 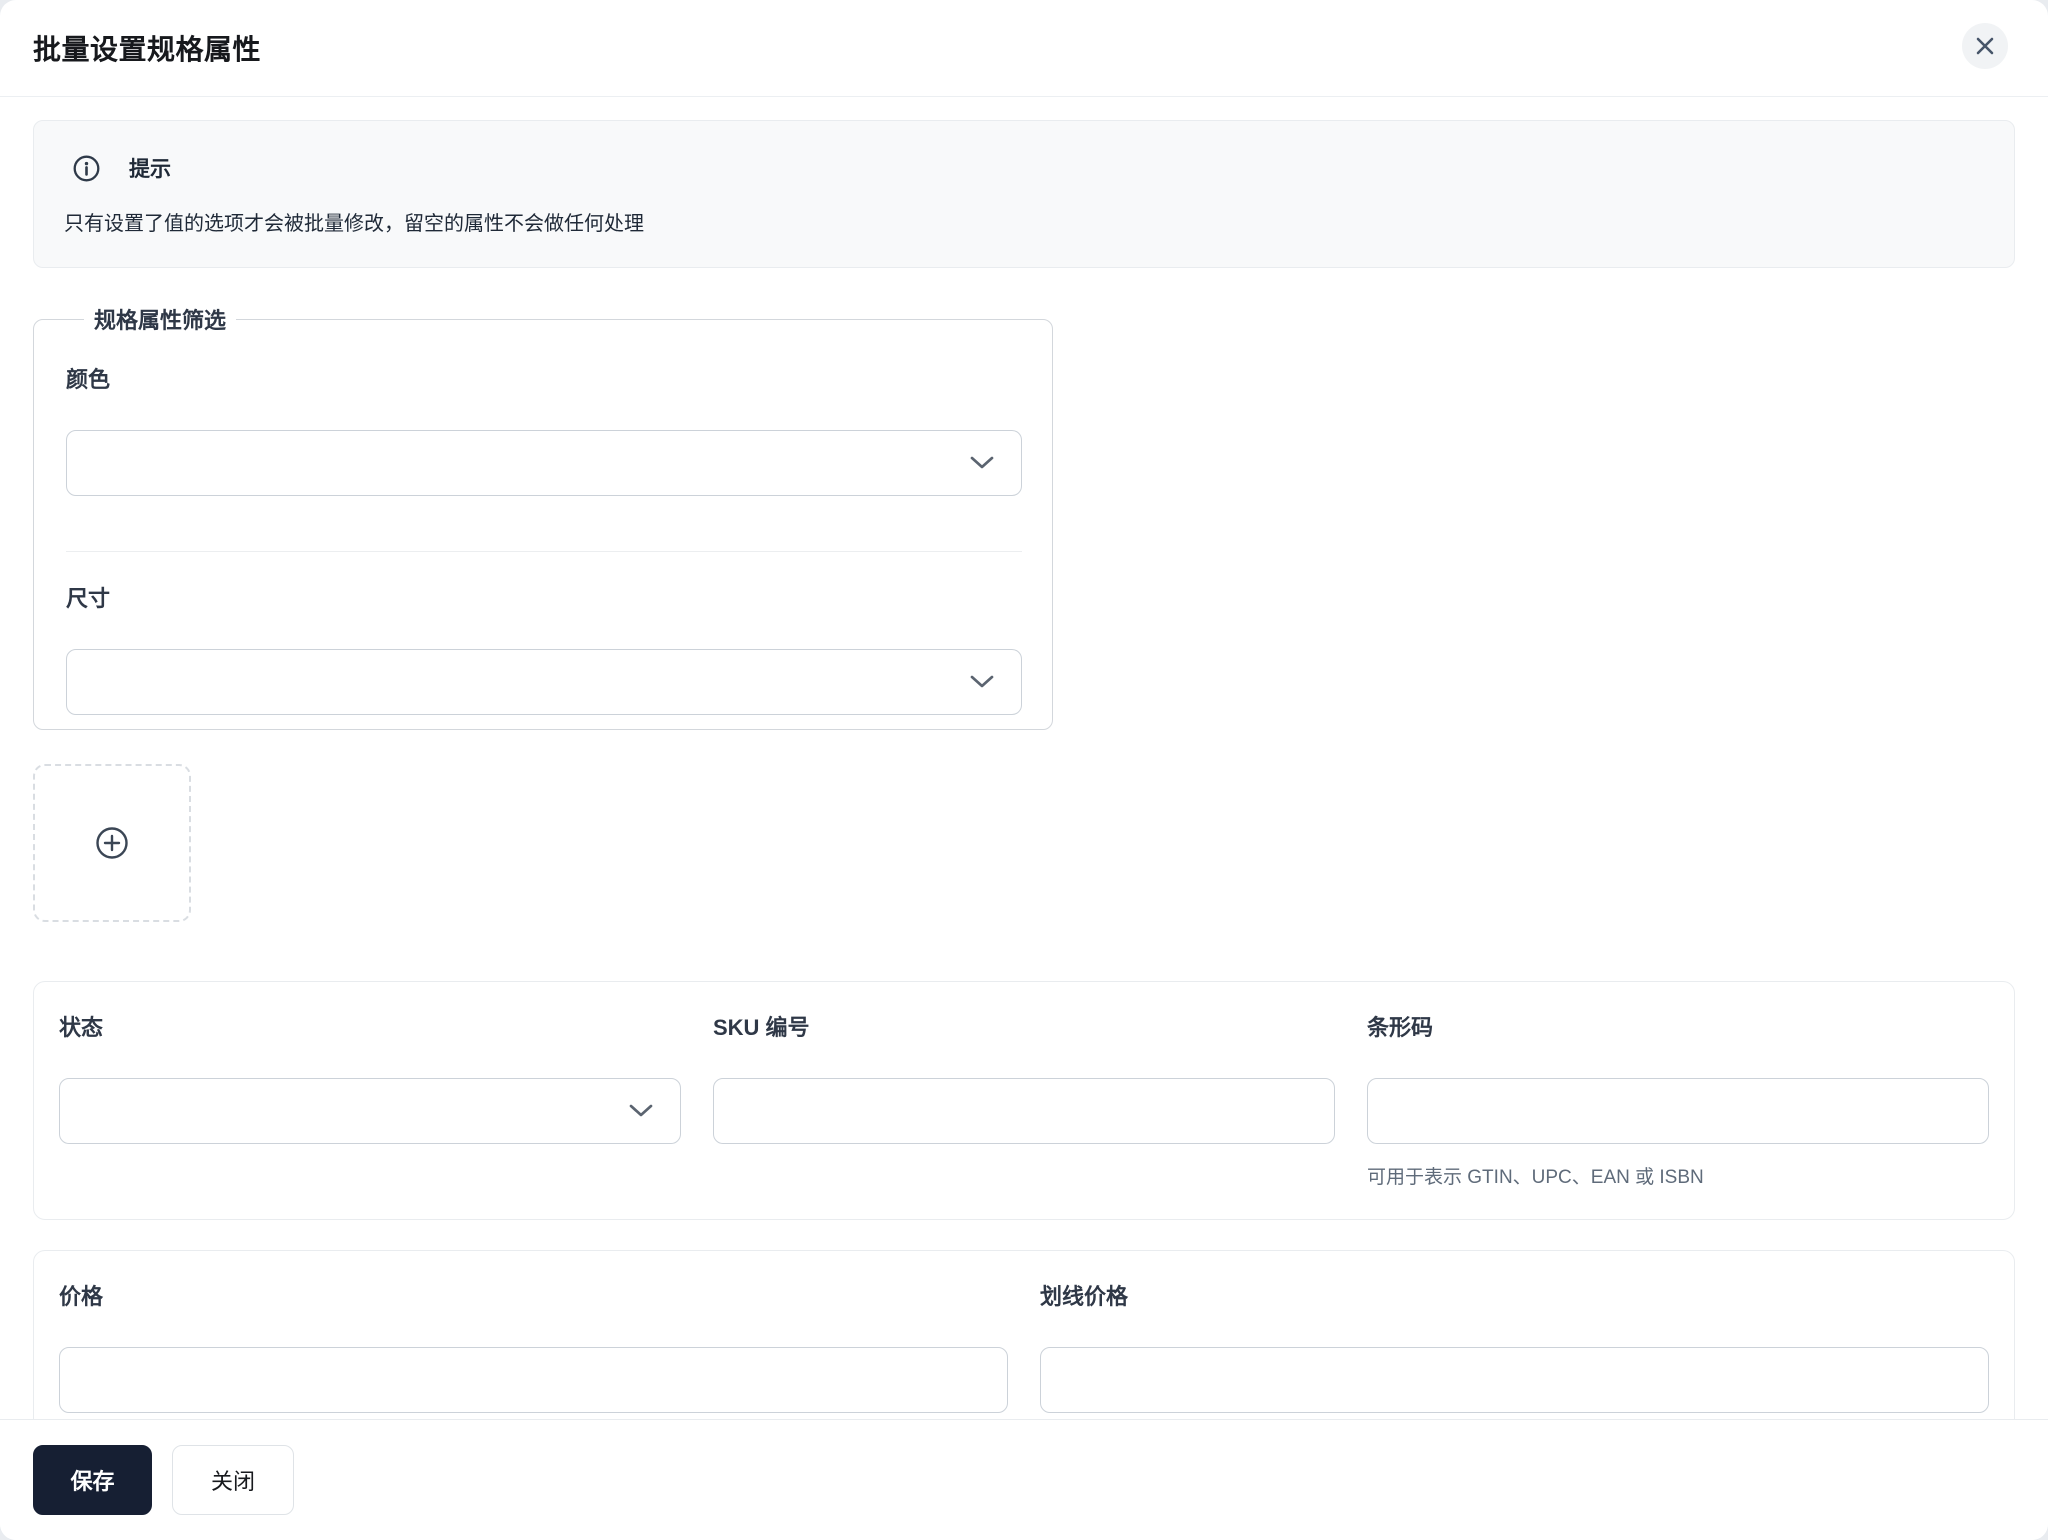 What do you see at coordinates (354, 224) in the screenshot?
I see `notice-description: 只有设置了值的选项才会被批量修改，留空的属性不会做任何处理` at bounding box center [354, 224].